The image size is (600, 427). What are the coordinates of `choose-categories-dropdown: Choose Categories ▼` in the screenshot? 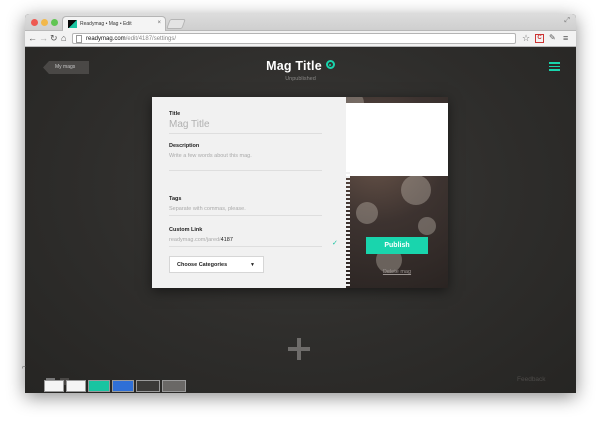 It's located at (216, 264).